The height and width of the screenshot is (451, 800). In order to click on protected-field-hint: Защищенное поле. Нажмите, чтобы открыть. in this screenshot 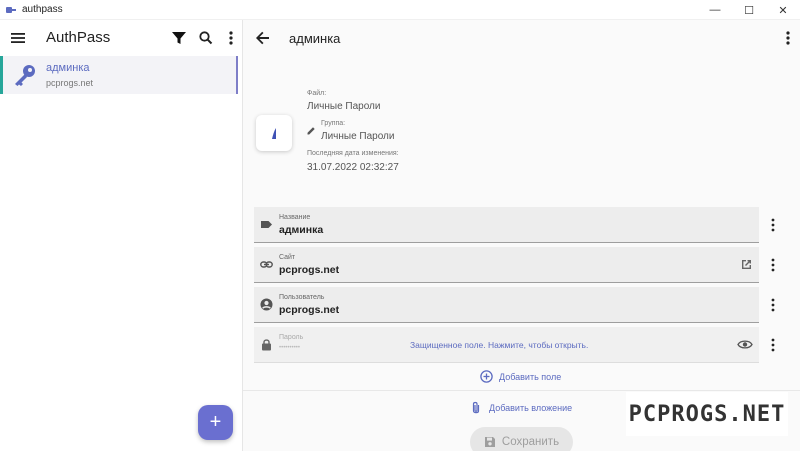, I will do `click(499, 345)`.